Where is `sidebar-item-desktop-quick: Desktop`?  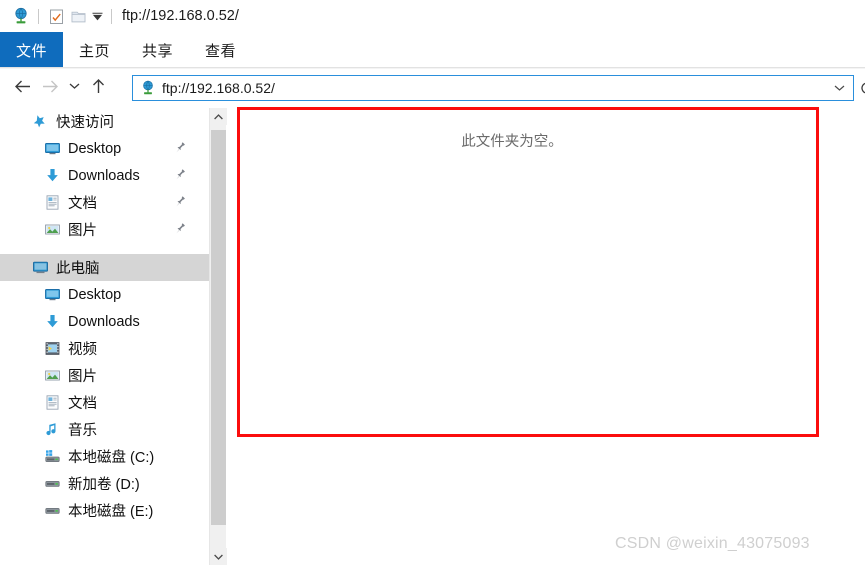 sidebar-item-desktop-quick: Desktop is located at coordinates (104, 148).